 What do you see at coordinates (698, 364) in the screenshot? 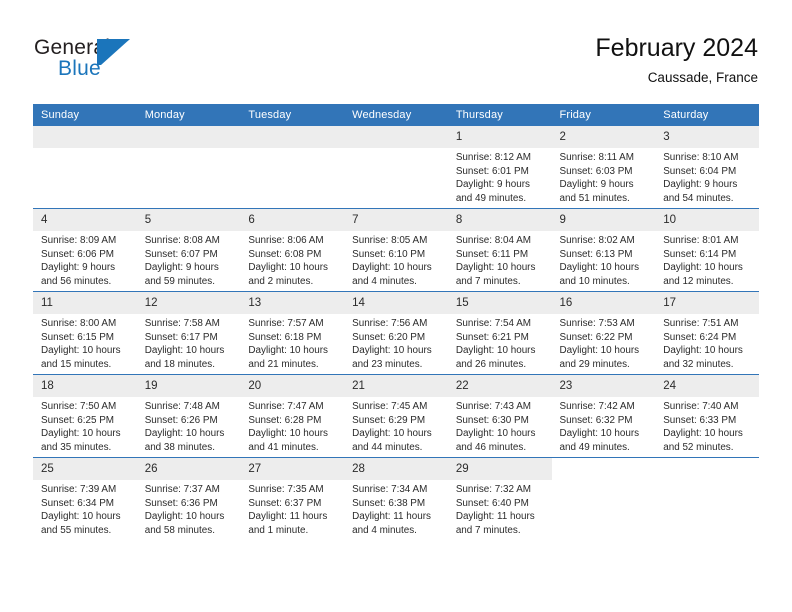
I see `day-detail-line: and 32 minutes.` at bounding box center [698, 364].